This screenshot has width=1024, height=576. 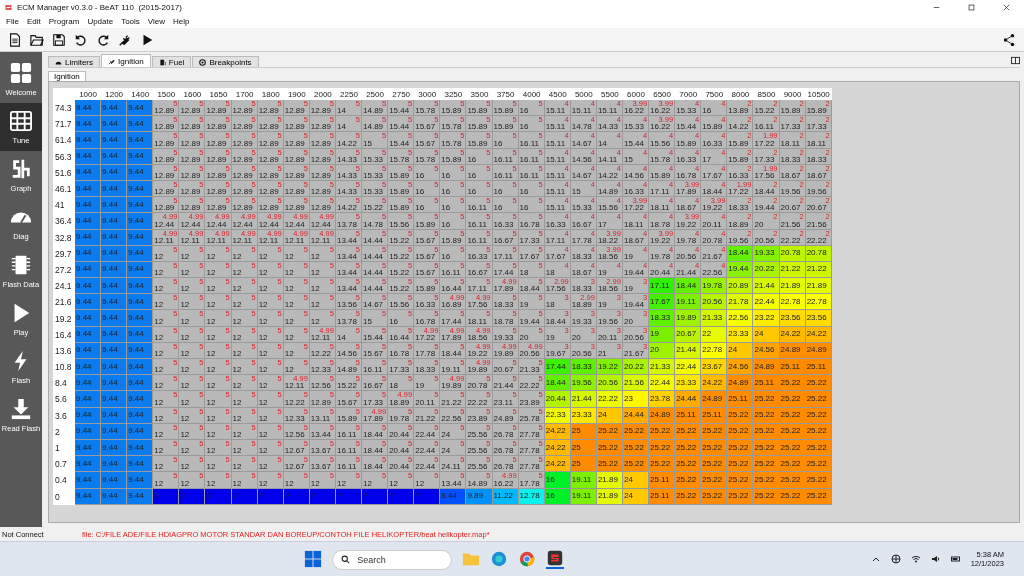 What do you see at coordinates (662, 286) in the screenshot?
I see `table-cell: 17.11` at bounding box center [662, 286].